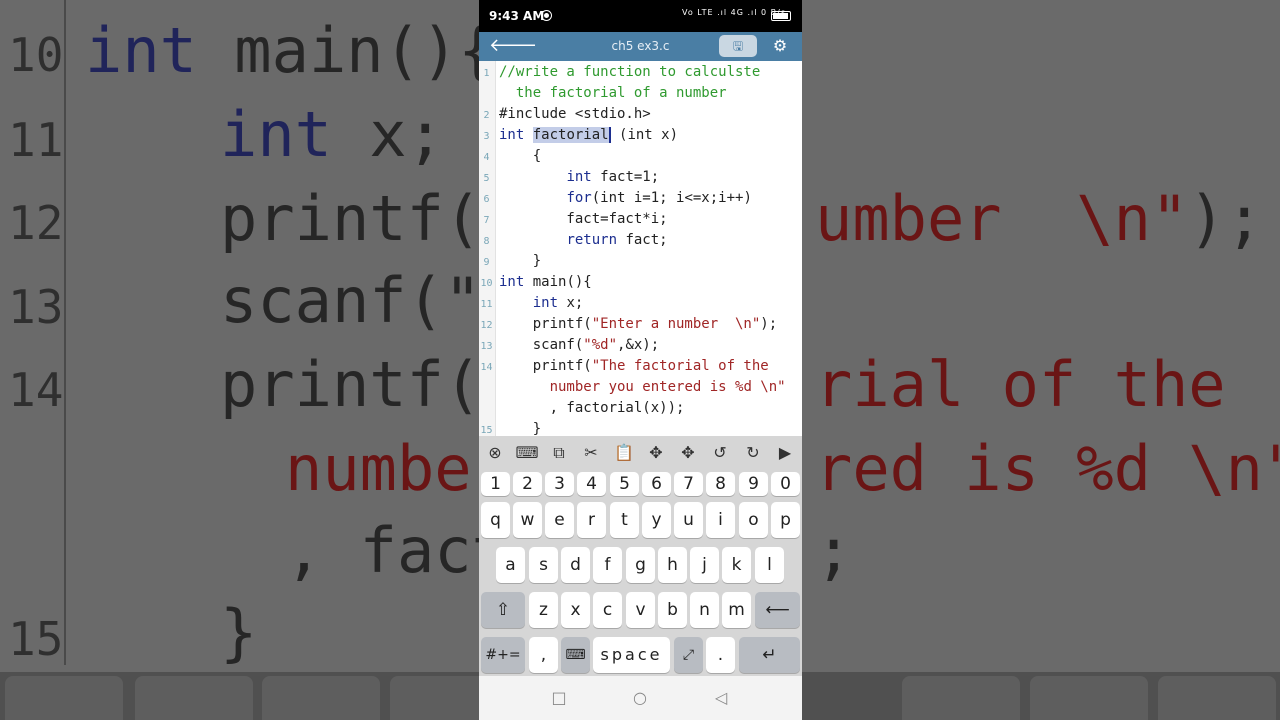 This screenshot has height=720, width=1280. Describe the element at coordinates (1039, 218) in the screenshot. I see `bg-code-line: umber \n");` at that location.